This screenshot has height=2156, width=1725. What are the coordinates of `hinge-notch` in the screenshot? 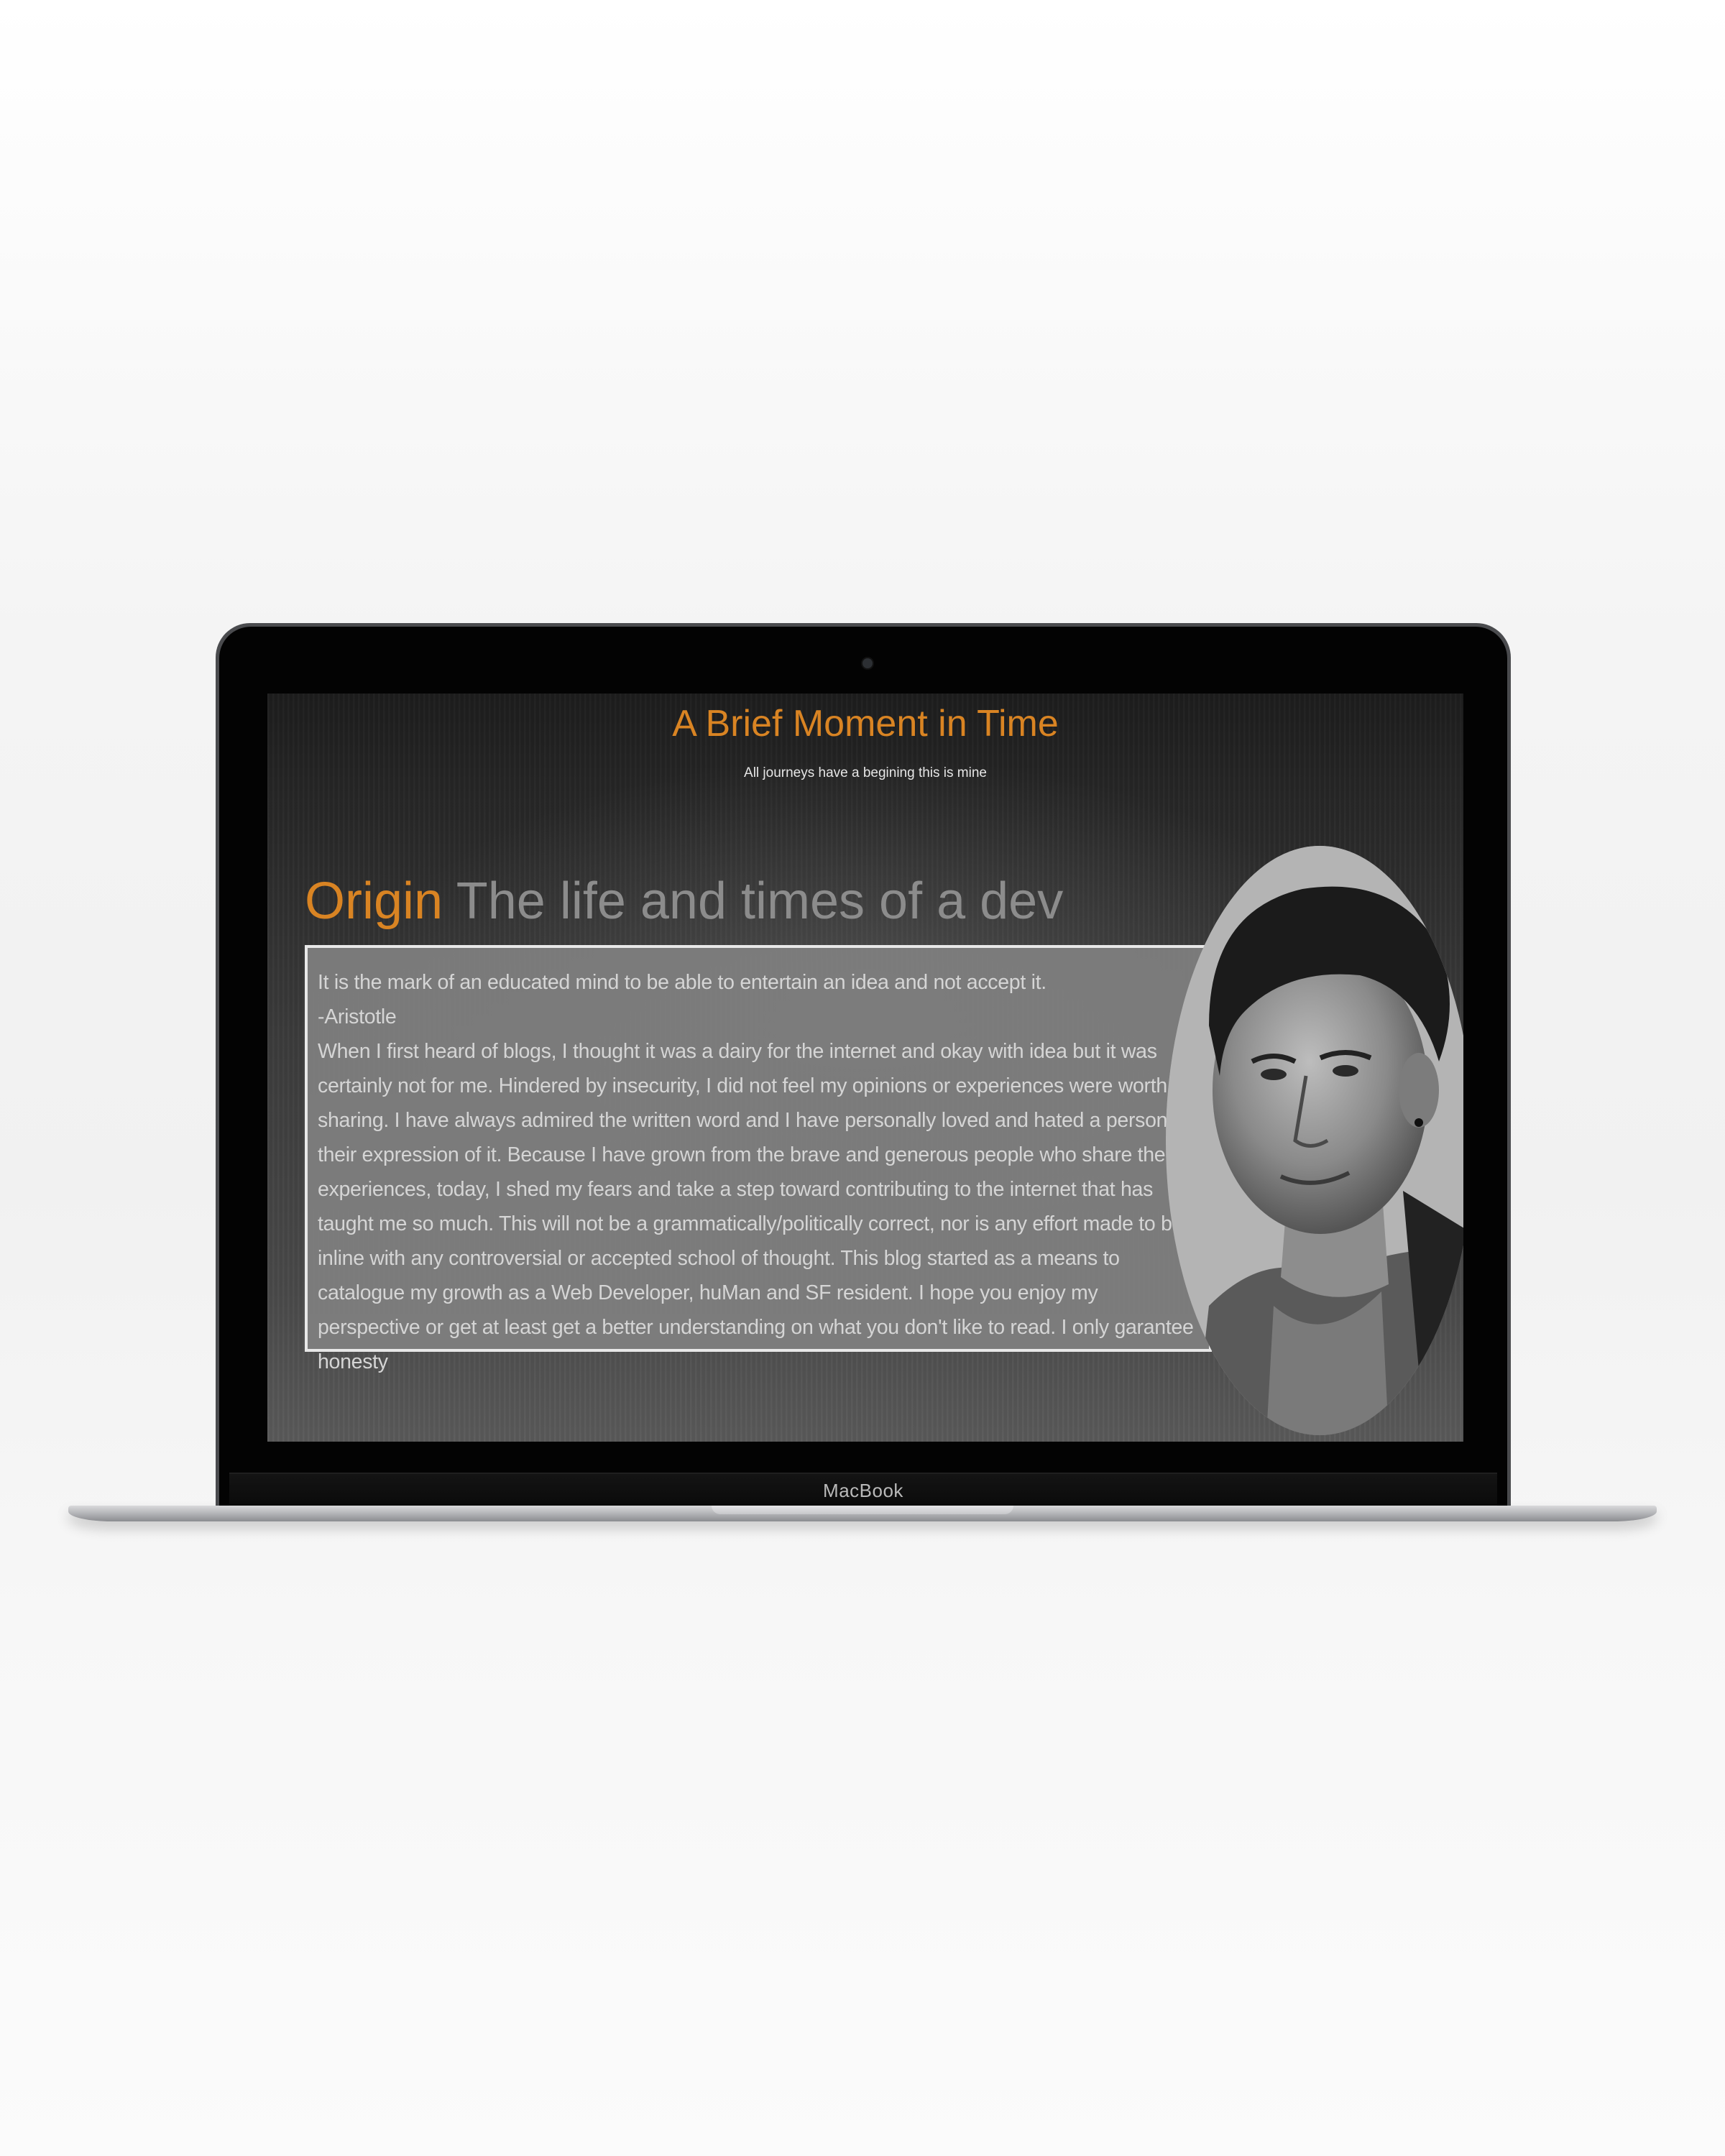 It's located at (862, 1510).